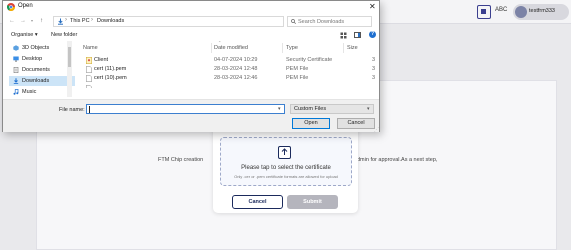  Describe the element at coordinates (12, 21) in the screenshot. I see `back-icon: ←` at that location.